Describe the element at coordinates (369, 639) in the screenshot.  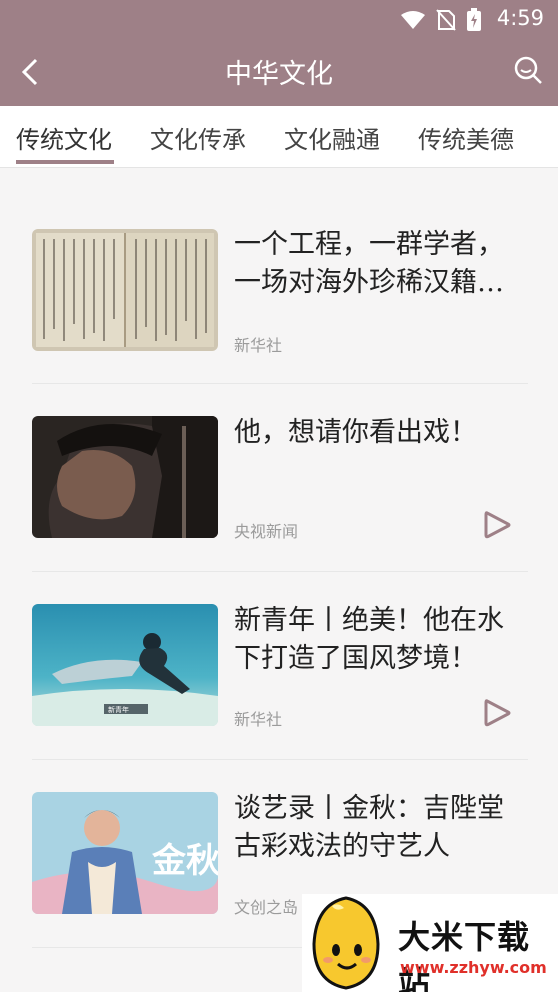
I see `article-title: 新青年丨绝美！他在水下打造了国风梦境！` at that location.